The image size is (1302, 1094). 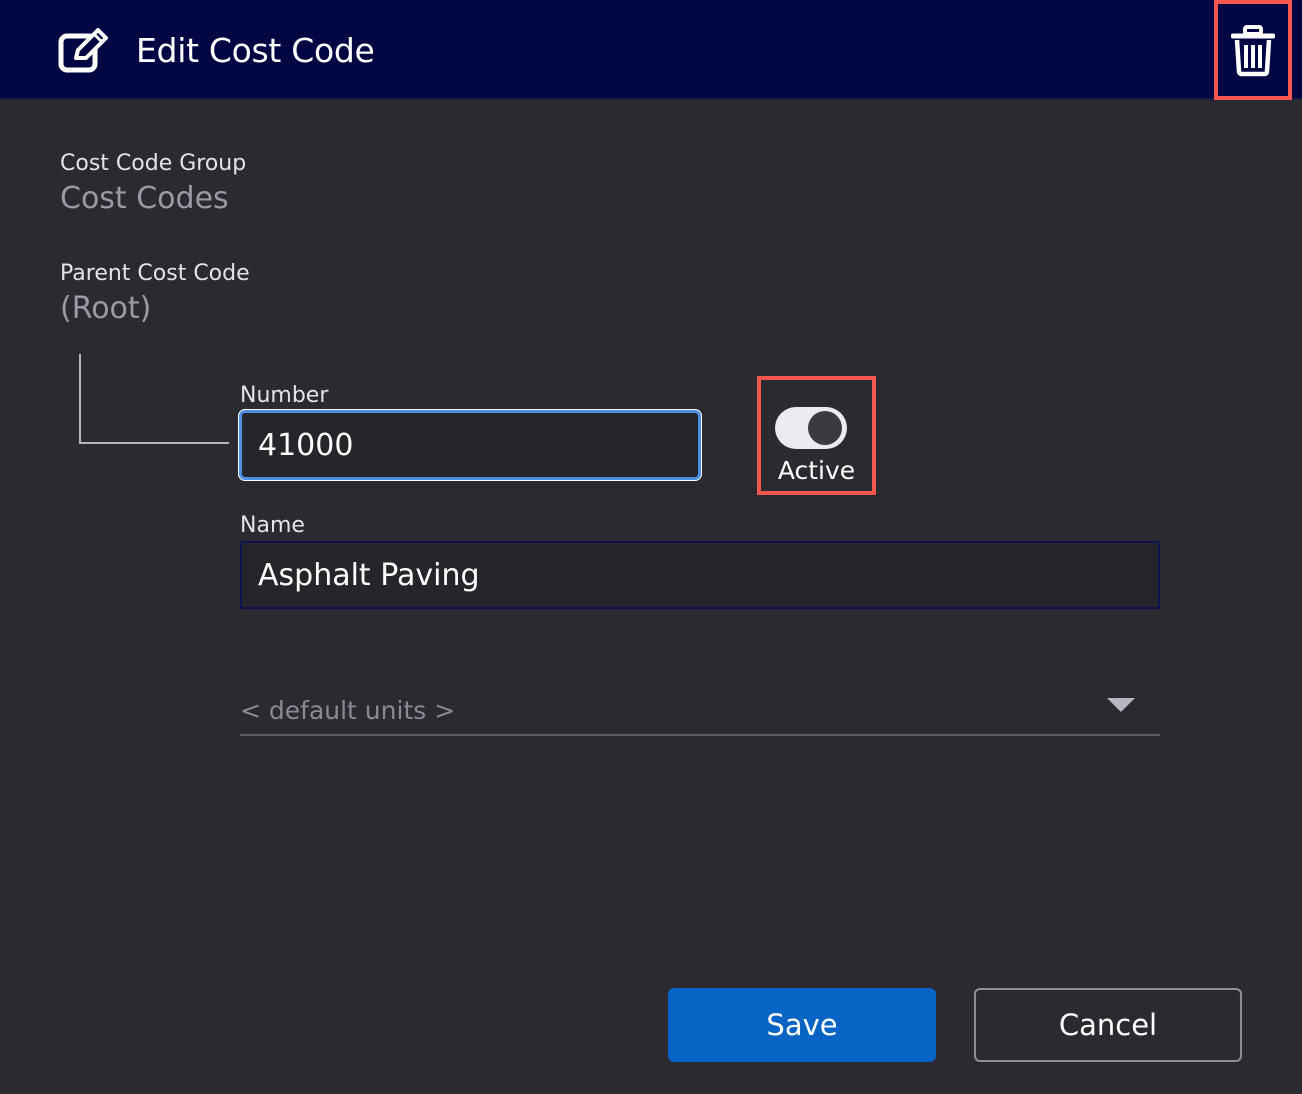 I want to click on active-toggle-group: Active, so click(x=816, y=435).